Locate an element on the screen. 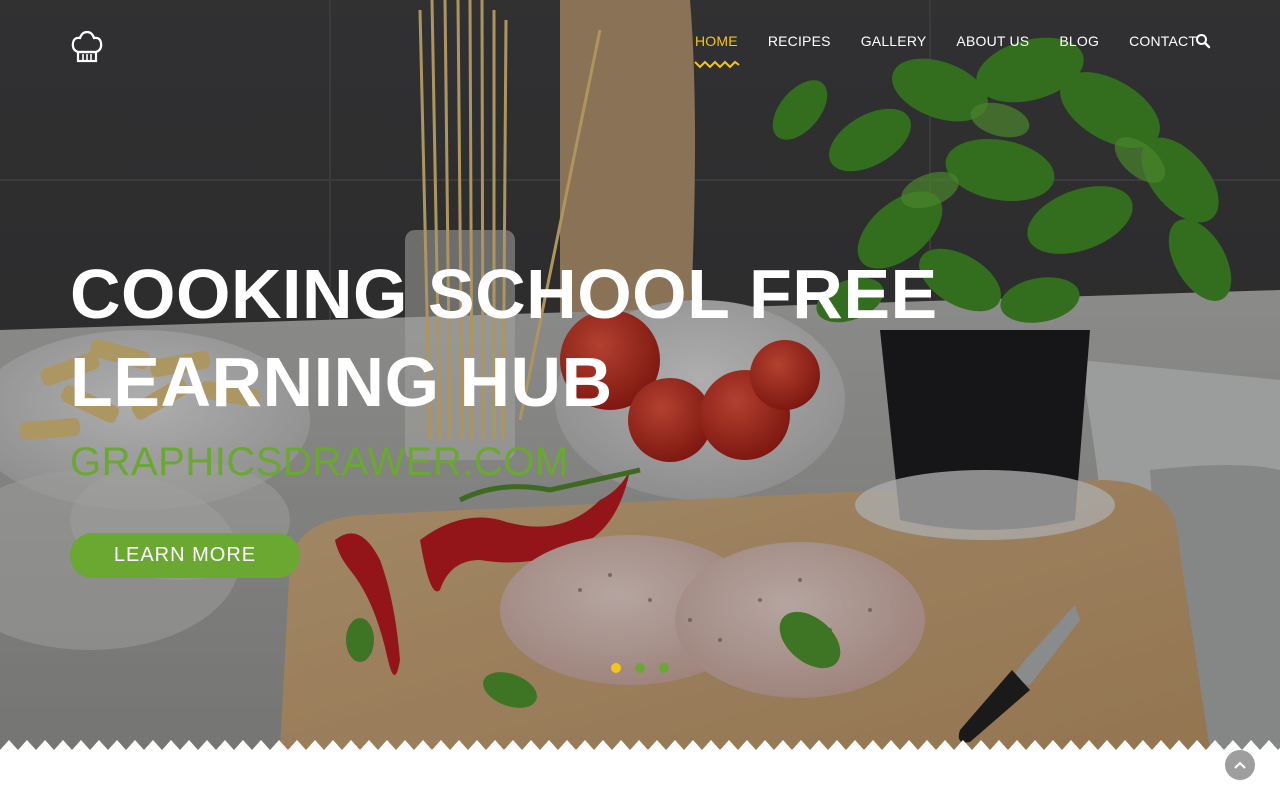 This screenshot has width=1280, height=800. nav-blog-label: BLOG is located at coordinates (1079, 41).